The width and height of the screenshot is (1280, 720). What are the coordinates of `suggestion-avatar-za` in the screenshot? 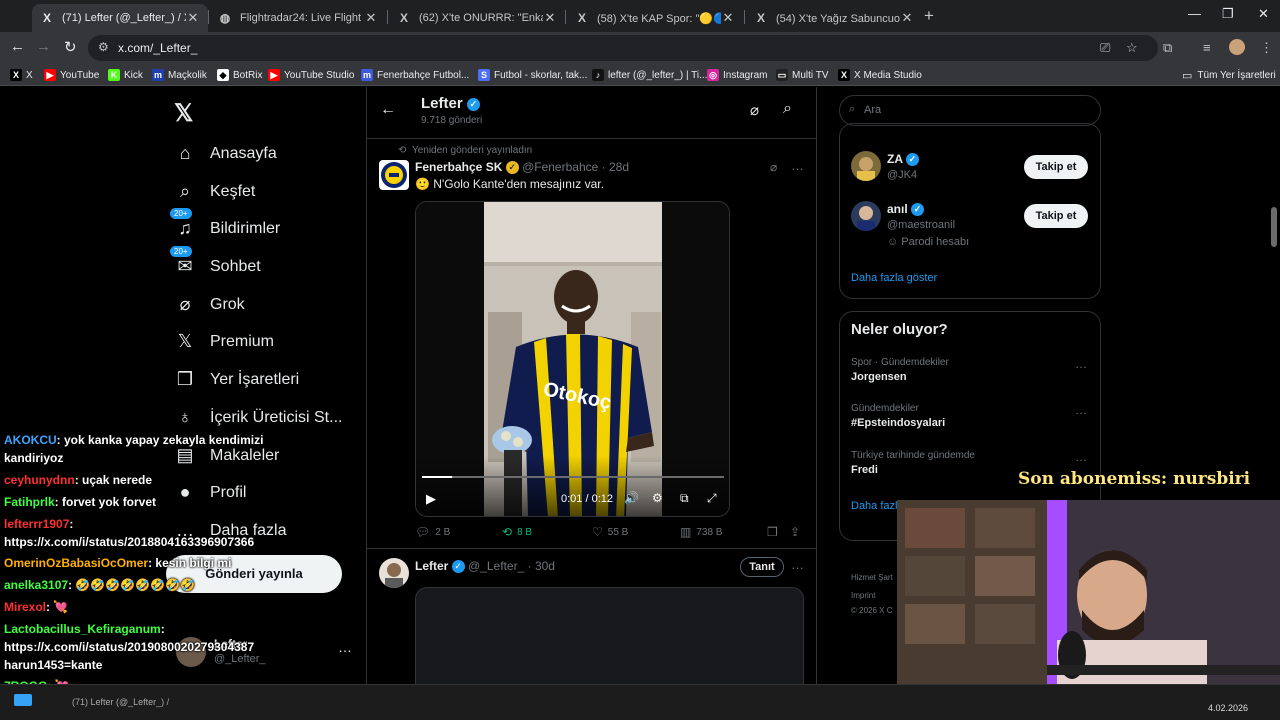 It's located at (866, 166).